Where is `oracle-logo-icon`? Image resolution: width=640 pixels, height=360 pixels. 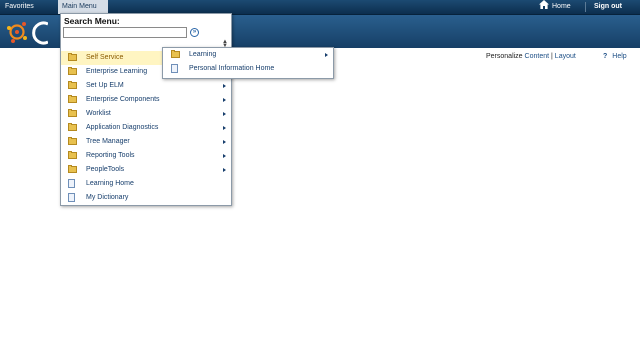
oracle-logo-icon is located at coordinates (27, 33).